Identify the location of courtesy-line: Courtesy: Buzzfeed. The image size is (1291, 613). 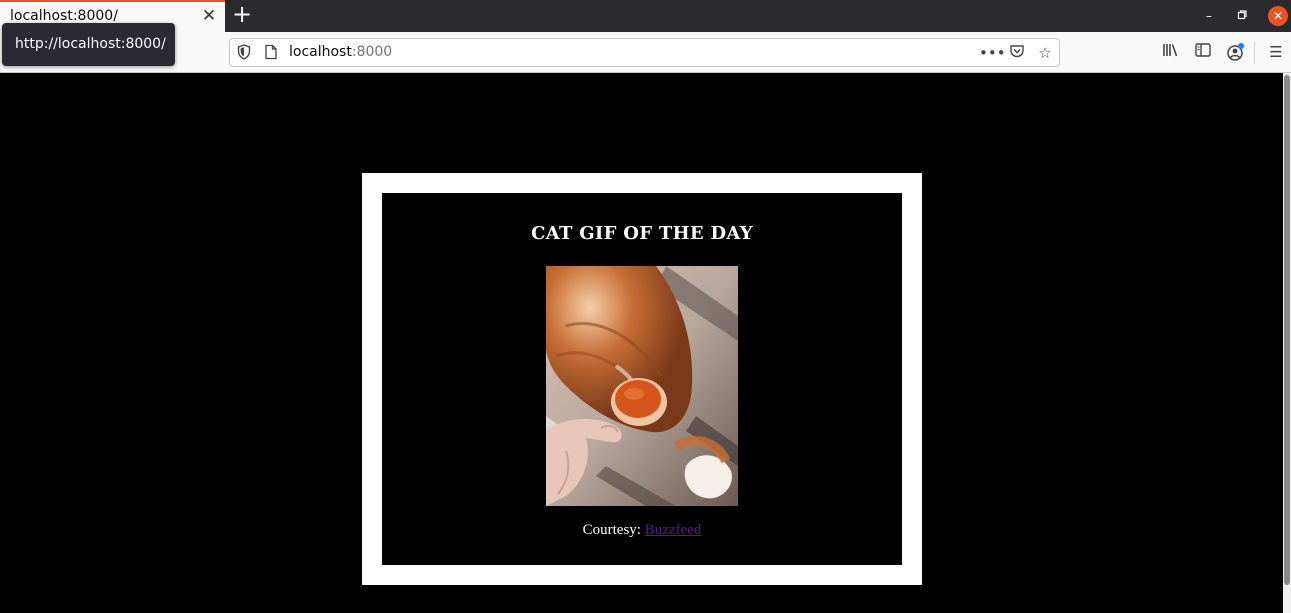
(642, 530).